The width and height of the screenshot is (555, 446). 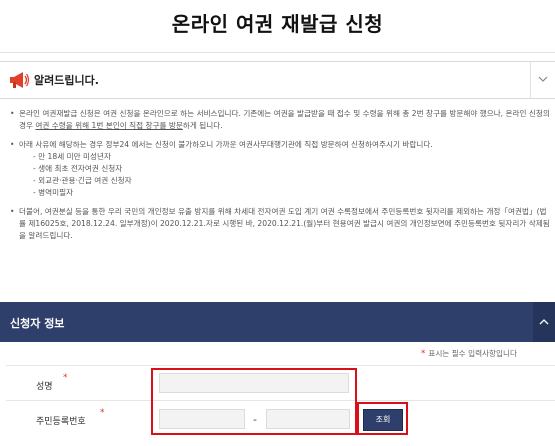 What do you see at coordinates (544, 322) in the screenshot?
I see `chevron-up-icon` at bounding box center [544, 322].